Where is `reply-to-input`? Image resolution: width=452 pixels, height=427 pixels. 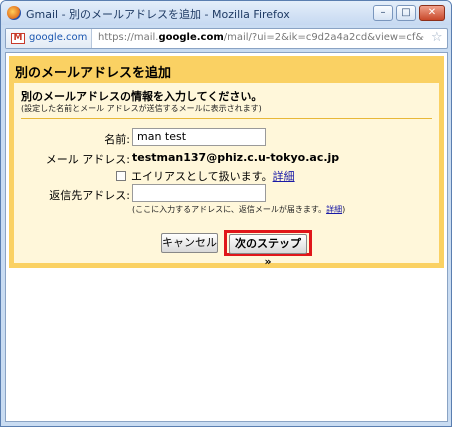
reply-to-input is located at coordinates (199, 193).